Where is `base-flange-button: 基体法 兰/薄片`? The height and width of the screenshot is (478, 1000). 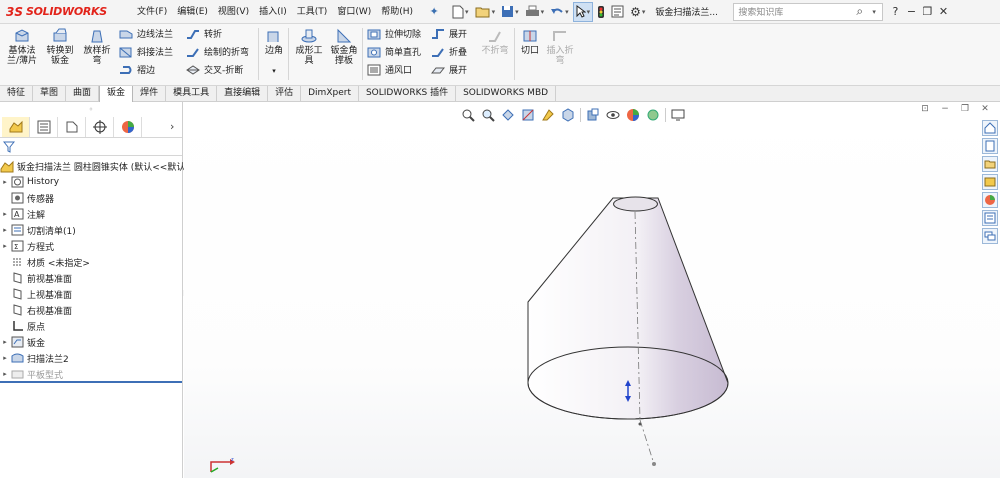 base-flange-button: 基体法 兰/薄片 is located at coordinates (22, 46).